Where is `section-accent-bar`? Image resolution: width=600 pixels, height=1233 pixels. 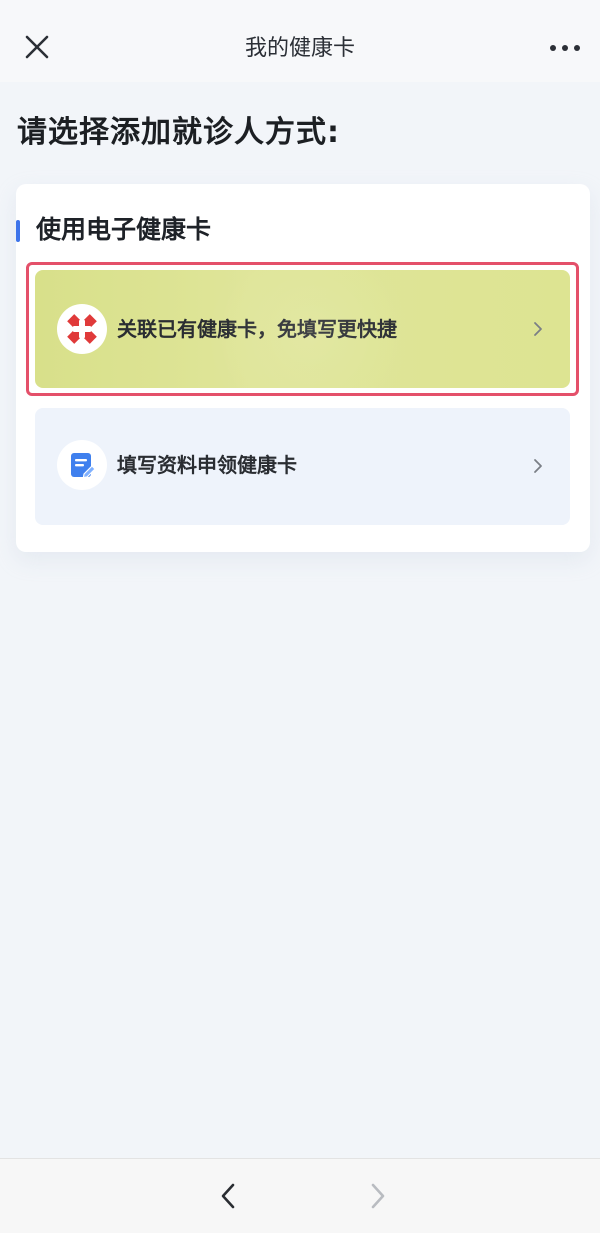
section-accent-bar is located at coordinates (18, 231).